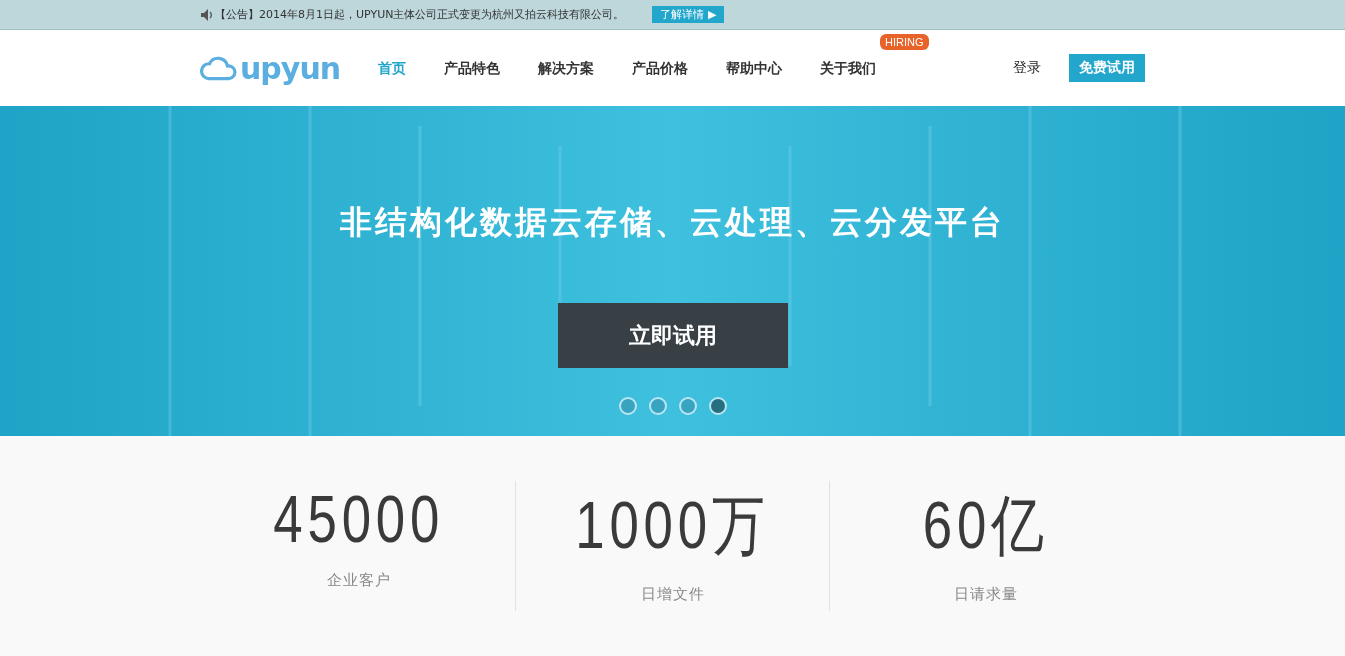 The image size is (1345, 656). What do you see at coordinates (904, 42) in the screenshot?
I see `hiring-badge: HIRING` at bounding box center [904, 42].